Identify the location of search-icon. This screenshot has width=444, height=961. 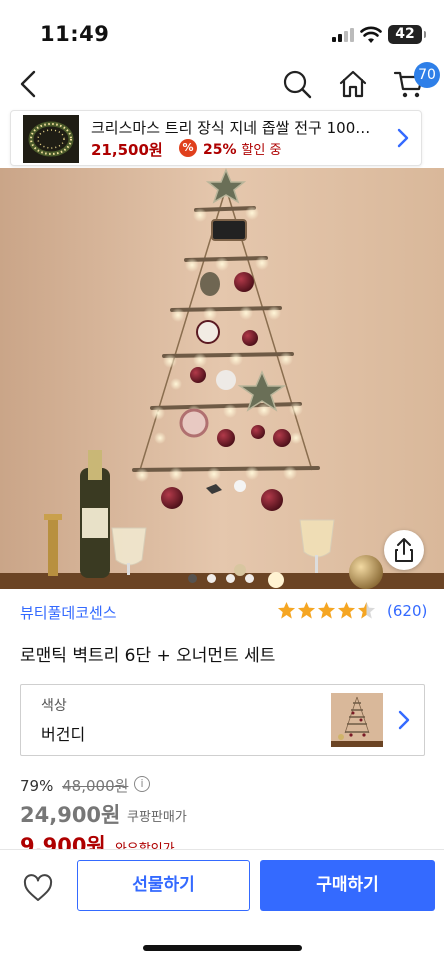
(297, 84).